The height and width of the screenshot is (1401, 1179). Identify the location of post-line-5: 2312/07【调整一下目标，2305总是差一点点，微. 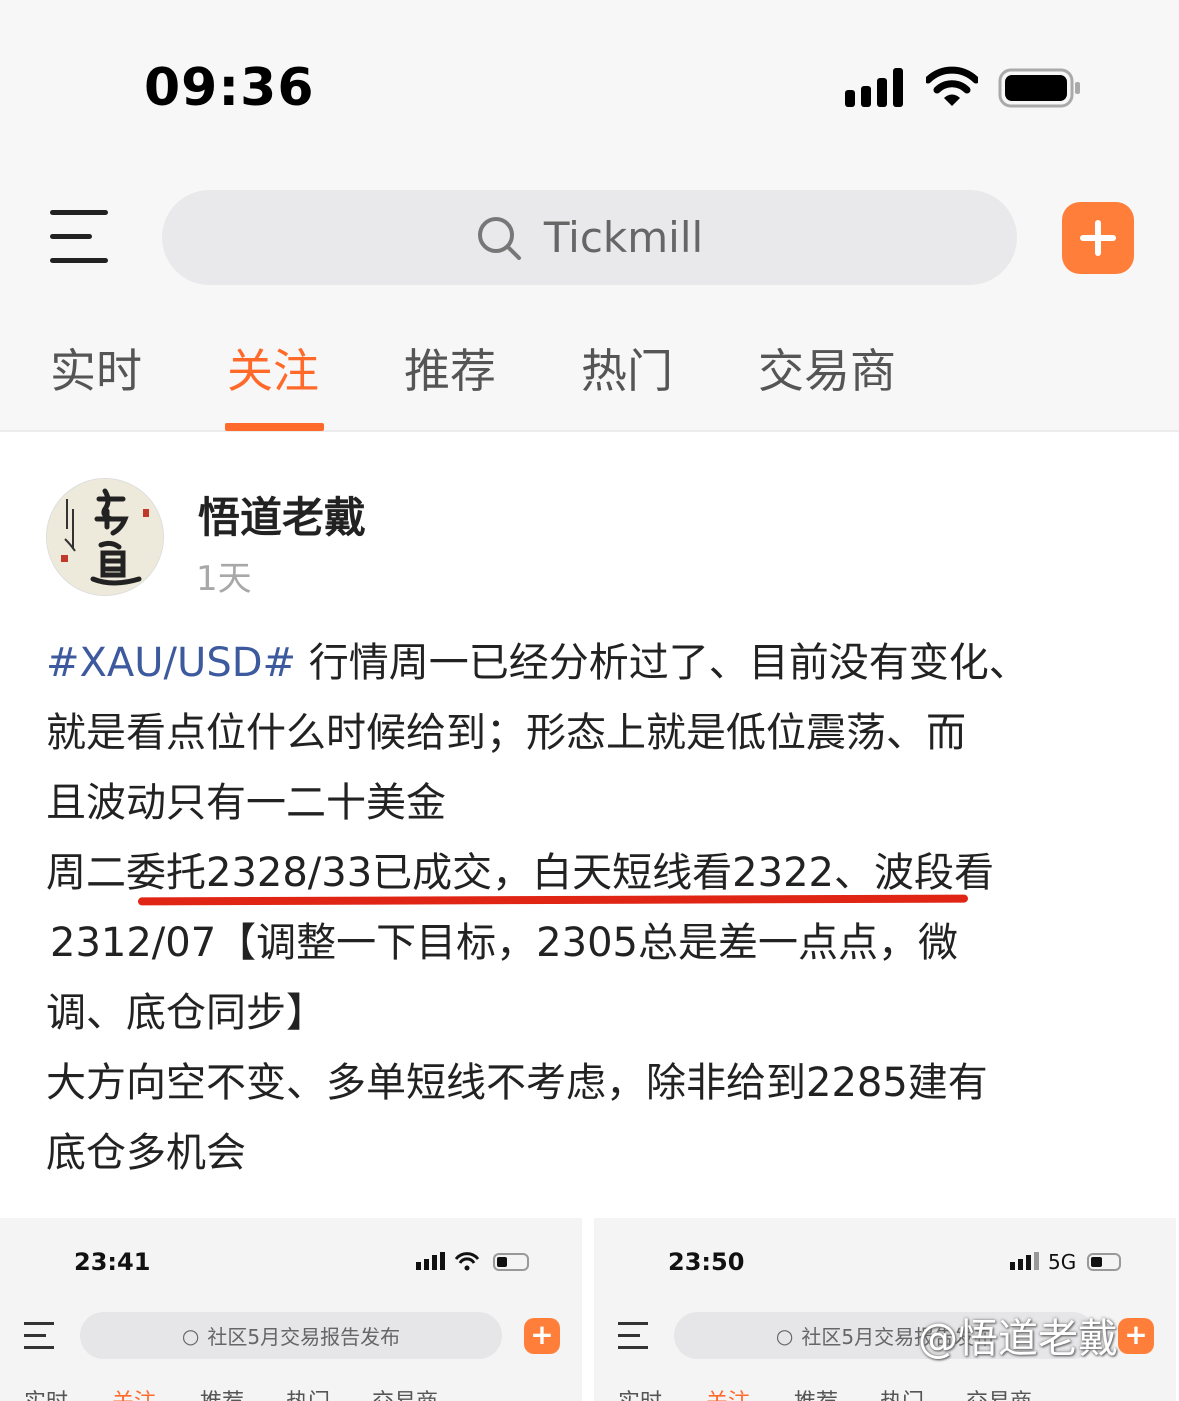
(504, 943).